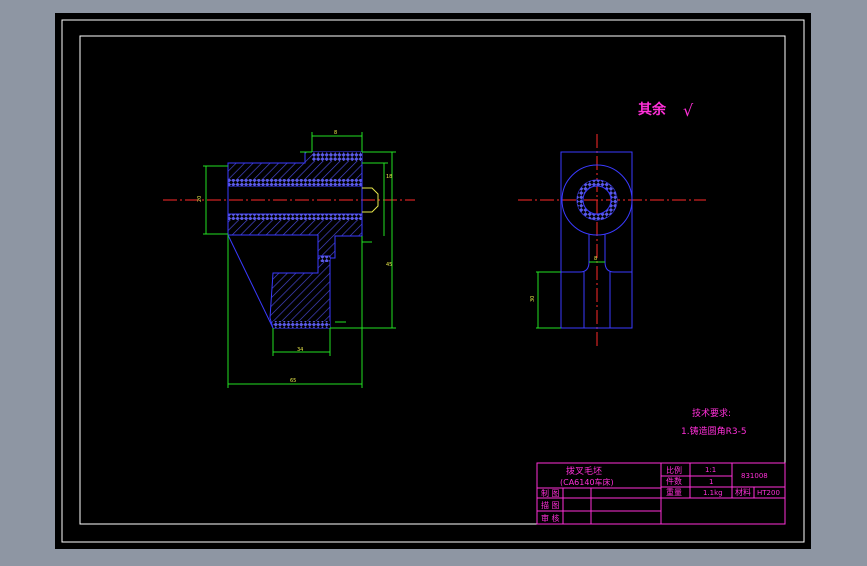 The width and height of the screenshot is (867, 566). Describe the element at coordinates (293, 381) in the screenshot. I see `dim-overall-width: 65` at that location.